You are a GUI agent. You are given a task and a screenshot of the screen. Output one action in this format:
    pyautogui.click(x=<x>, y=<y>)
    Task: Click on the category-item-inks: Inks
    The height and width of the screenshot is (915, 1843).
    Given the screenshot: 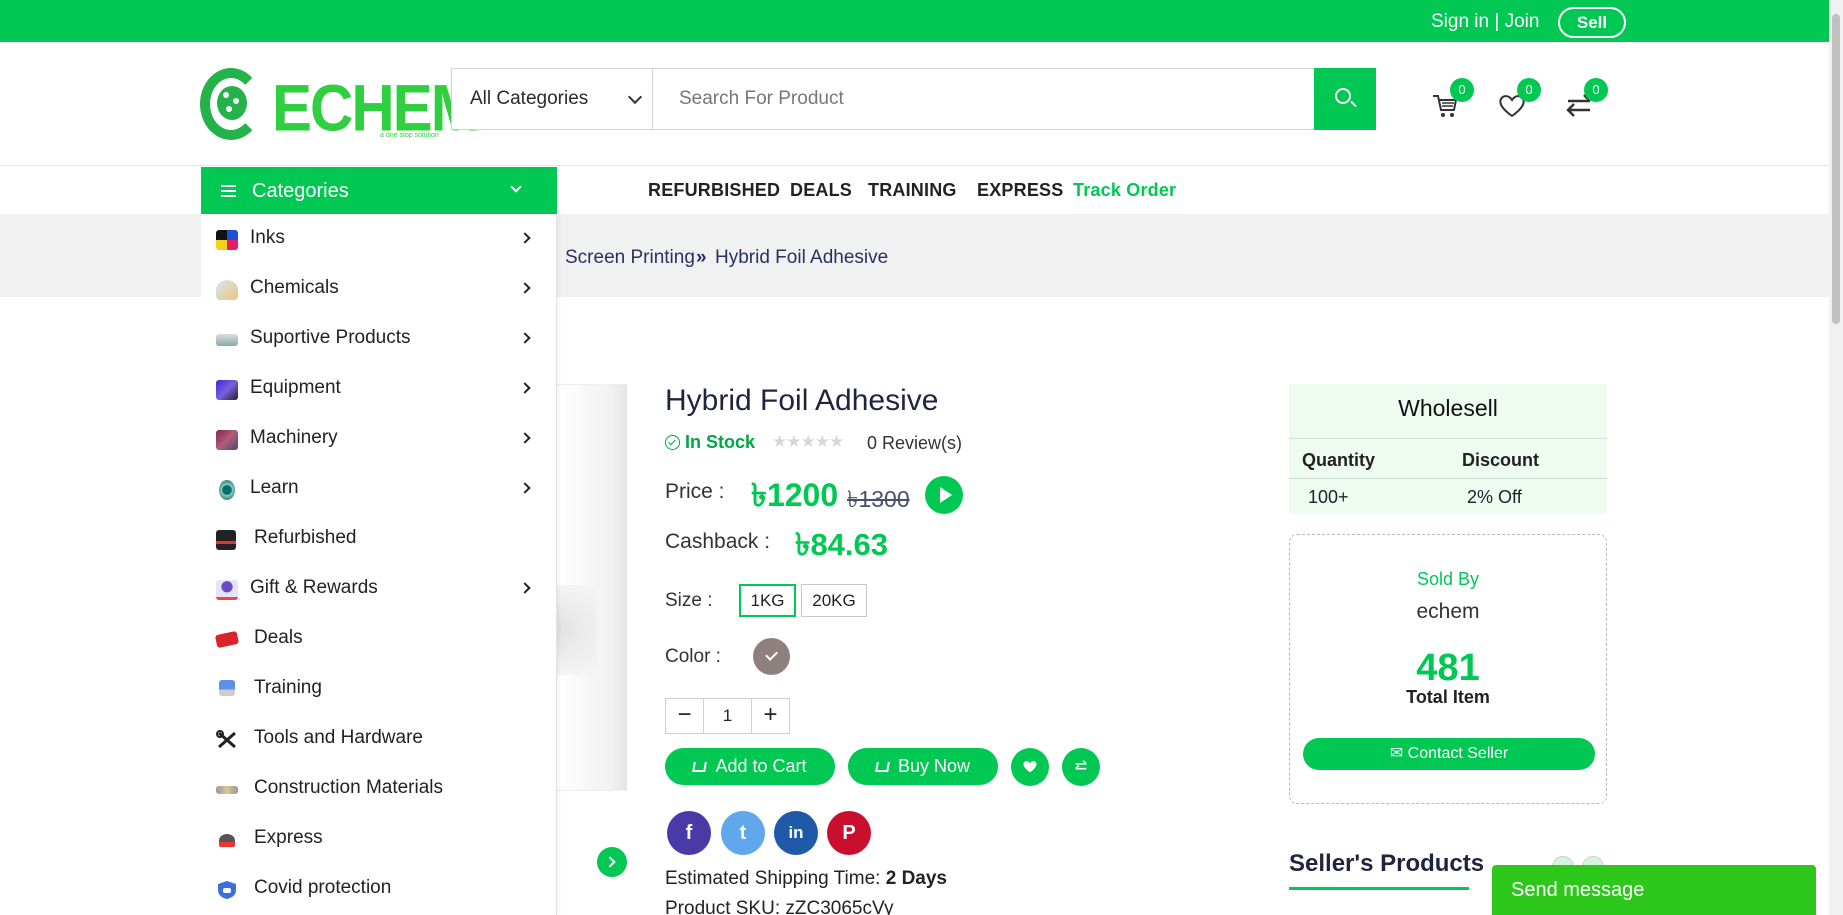 What is the action you would take?
    pyautogui.click(x=379, y=239)
    